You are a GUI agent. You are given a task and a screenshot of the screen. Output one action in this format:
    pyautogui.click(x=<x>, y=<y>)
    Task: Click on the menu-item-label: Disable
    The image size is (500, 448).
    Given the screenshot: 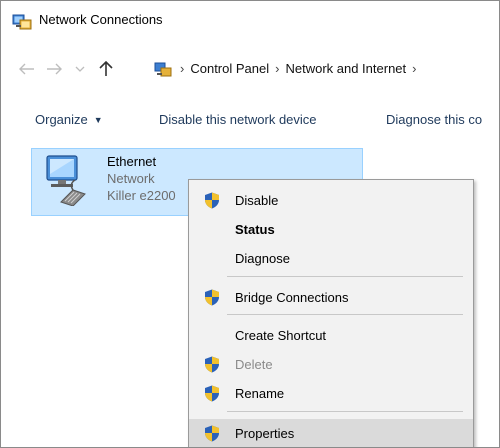 What is the action you would take?
    pyautogui.click(x=257, y=200)
    